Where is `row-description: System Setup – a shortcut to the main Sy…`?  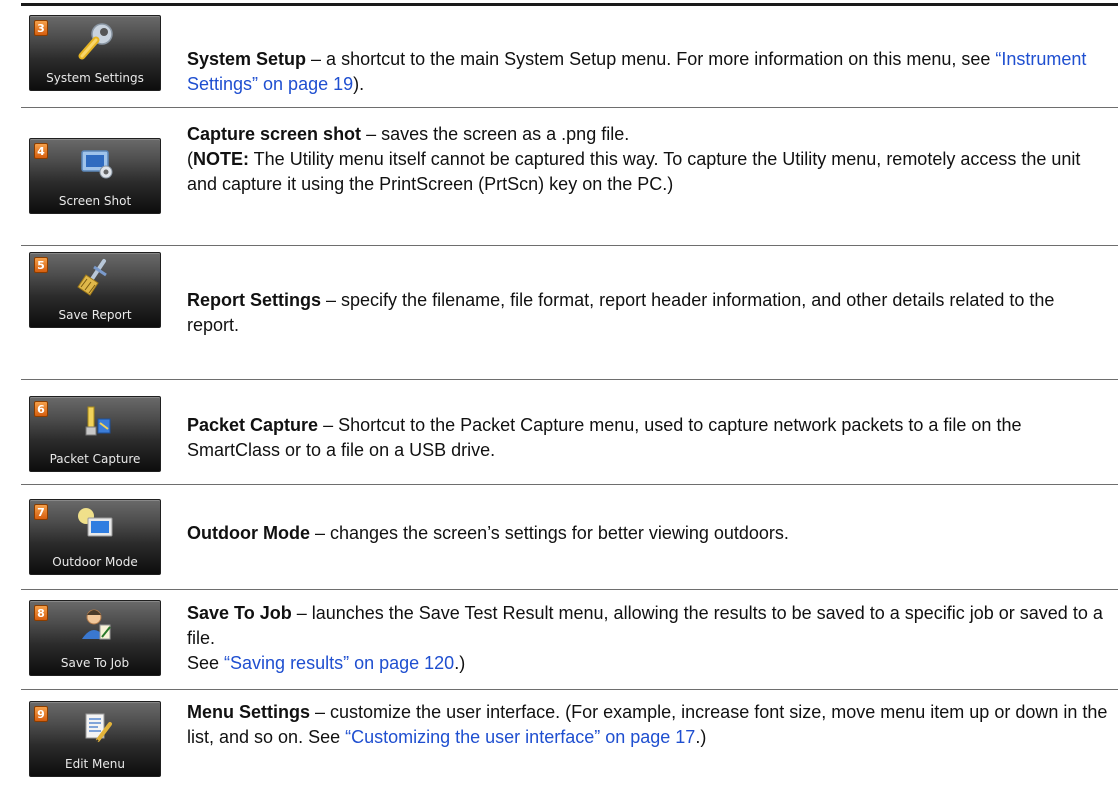 row-description: System Setup – a shortcut to the main Sy… is located at coordinates (647, 72).